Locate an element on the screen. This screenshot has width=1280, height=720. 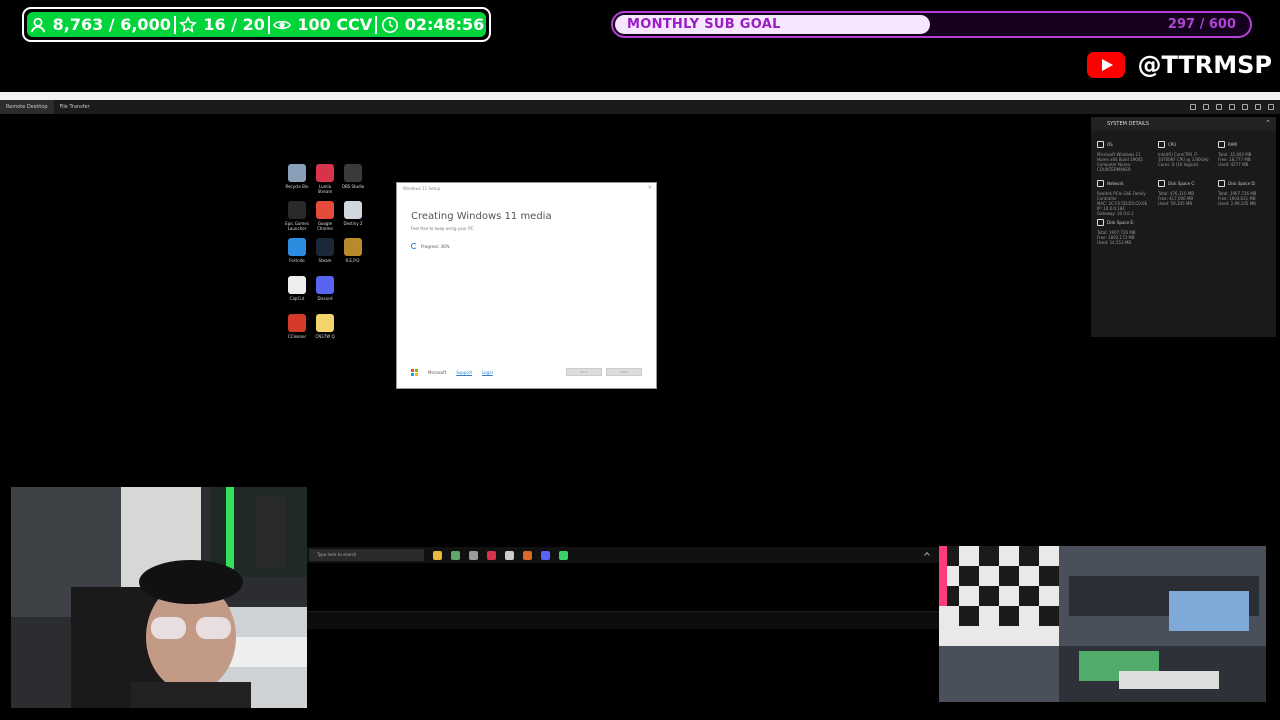
system-detail-label: Network is located at coordinates (1115, 183).